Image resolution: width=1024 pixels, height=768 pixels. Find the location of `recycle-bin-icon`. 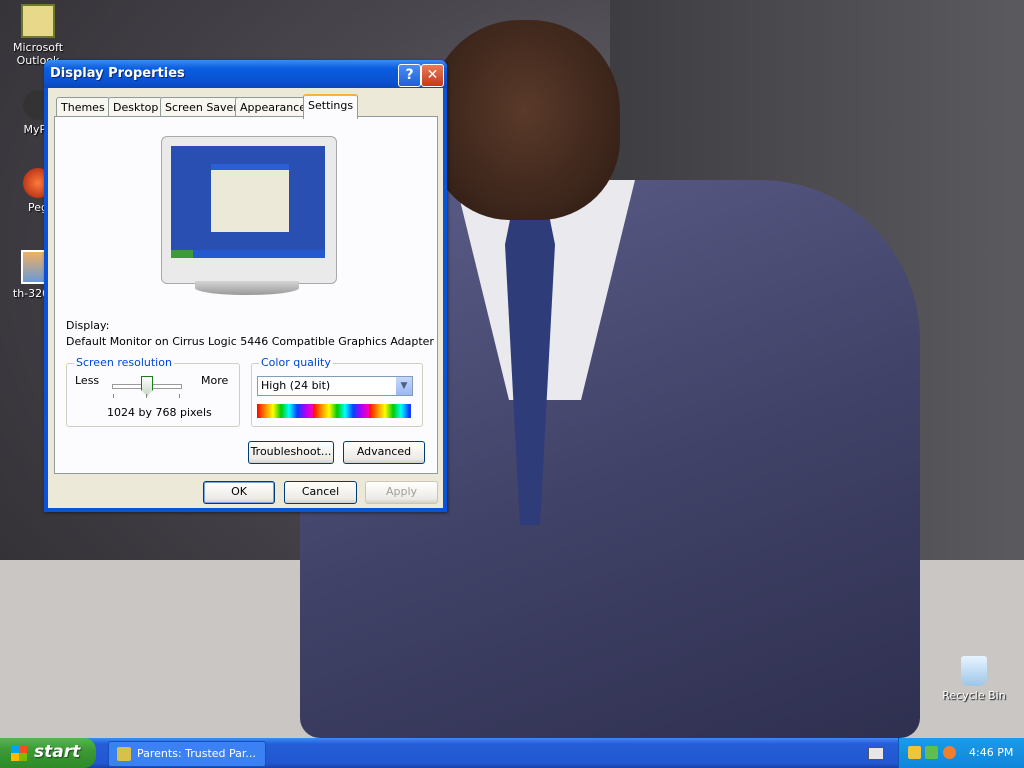

recycle-bin-icon is located at coordinates (974, 671).